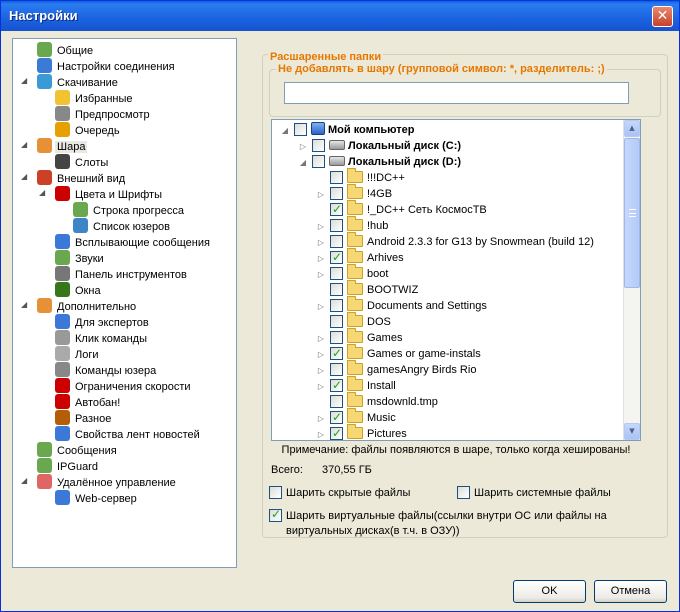 Image resolution: width=680 pixels, height=612 pixels. I want to click on settings-tree-item: Строка прогресса, so click(129, 210).